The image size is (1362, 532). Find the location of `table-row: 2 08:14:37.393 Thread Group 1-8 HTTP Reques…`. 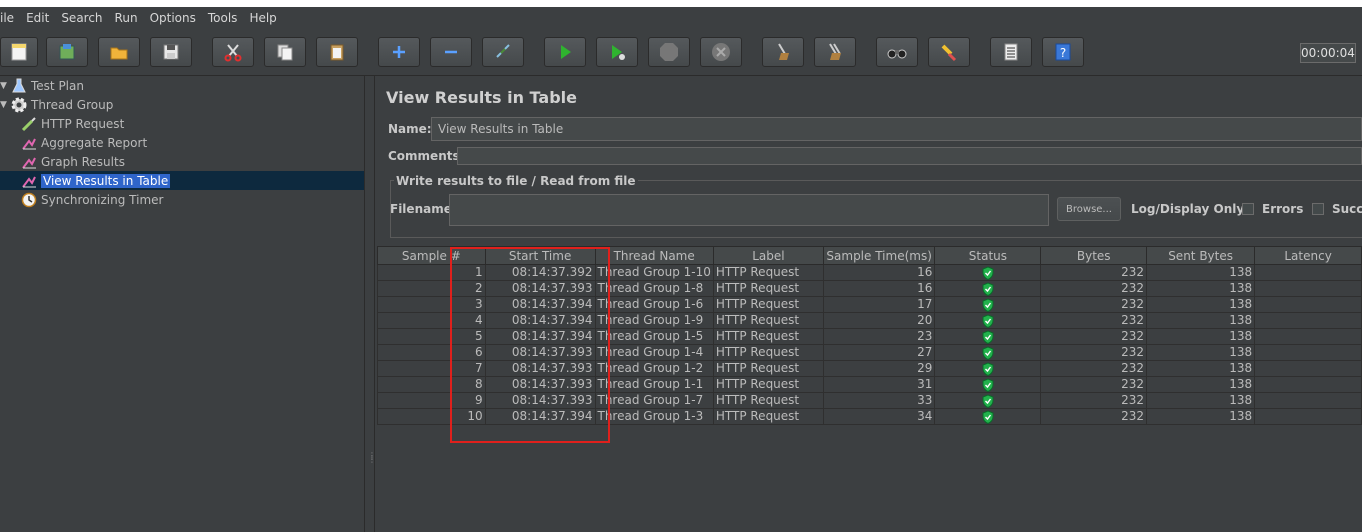

table-row: 2 08:14:37.393 Thread Group 1-8 HTTP Reques… is located at coordinates (869, 288).